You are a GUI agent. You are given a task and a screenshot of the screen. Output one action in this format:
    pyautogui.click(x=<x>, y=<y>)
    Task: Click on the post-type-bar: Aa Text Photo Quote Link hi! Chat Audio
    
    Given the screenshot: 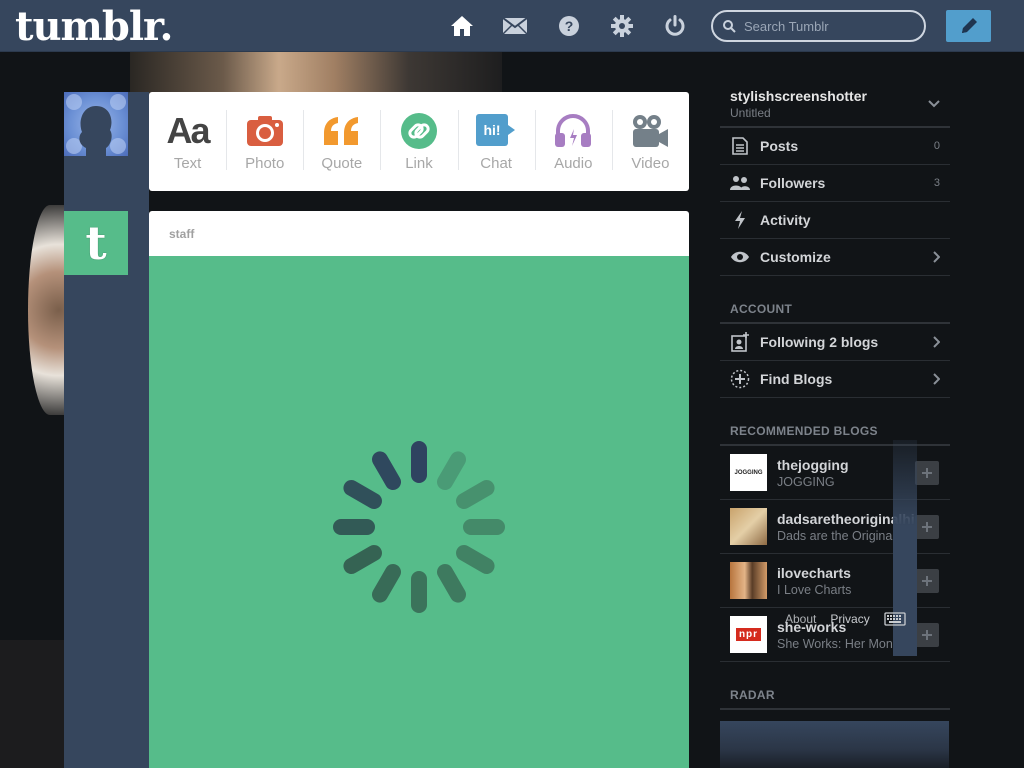 What is the action you would take?
    pyautogui.click(x=419, y=141)
    